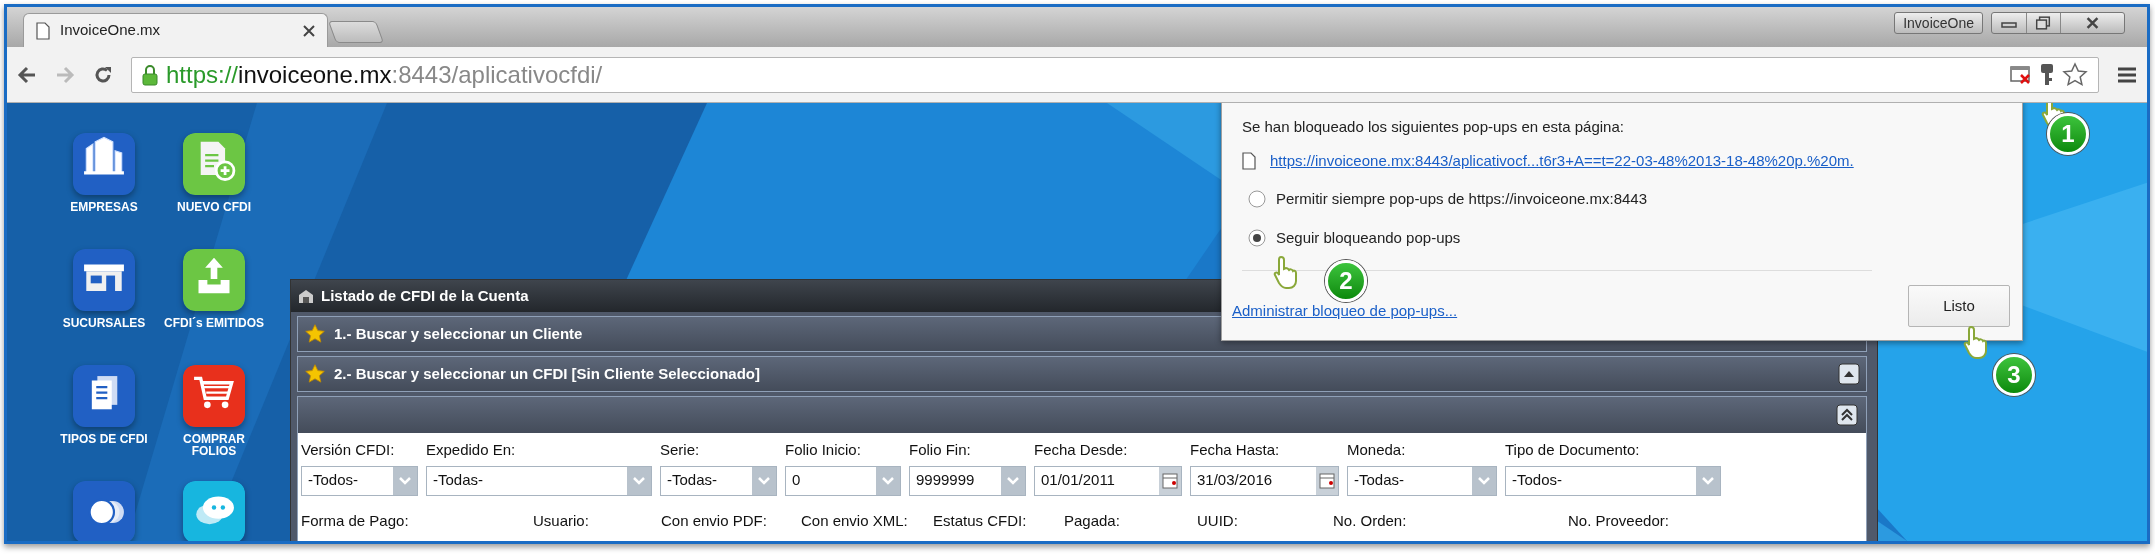 The height and width of the screenshot is (557, 2155). What do you see at coordinates (1377, 450) in the screenshot?
I see `field-label: Moneda:` at bounding box center [1377, 450].